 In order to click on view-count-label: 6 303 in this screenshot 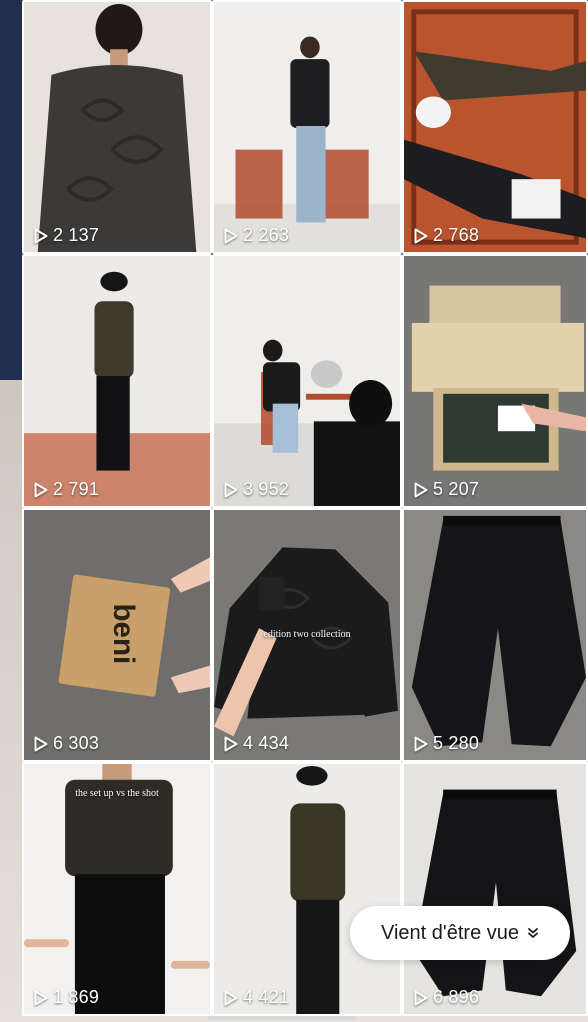, I will do `click(76, 743)`.